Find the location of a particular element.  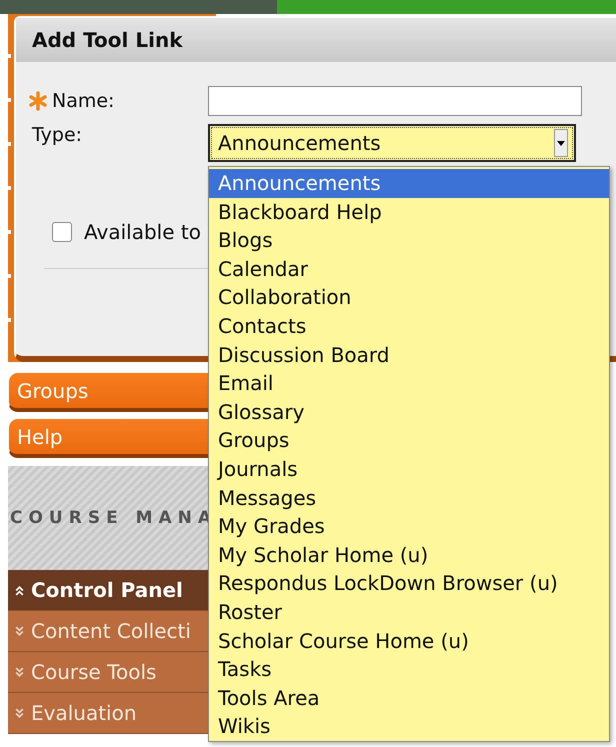

dropdown-option: Announcements is located at coordinates (409, 183).